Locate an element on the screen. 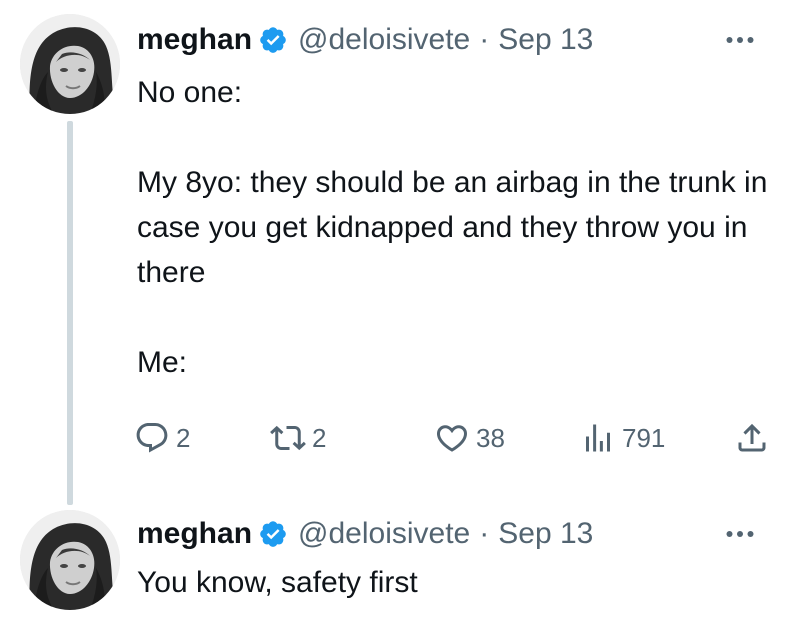 This screenshot has width=800, height=631. retweet-count: 2 is located at coordinates (319, 437).